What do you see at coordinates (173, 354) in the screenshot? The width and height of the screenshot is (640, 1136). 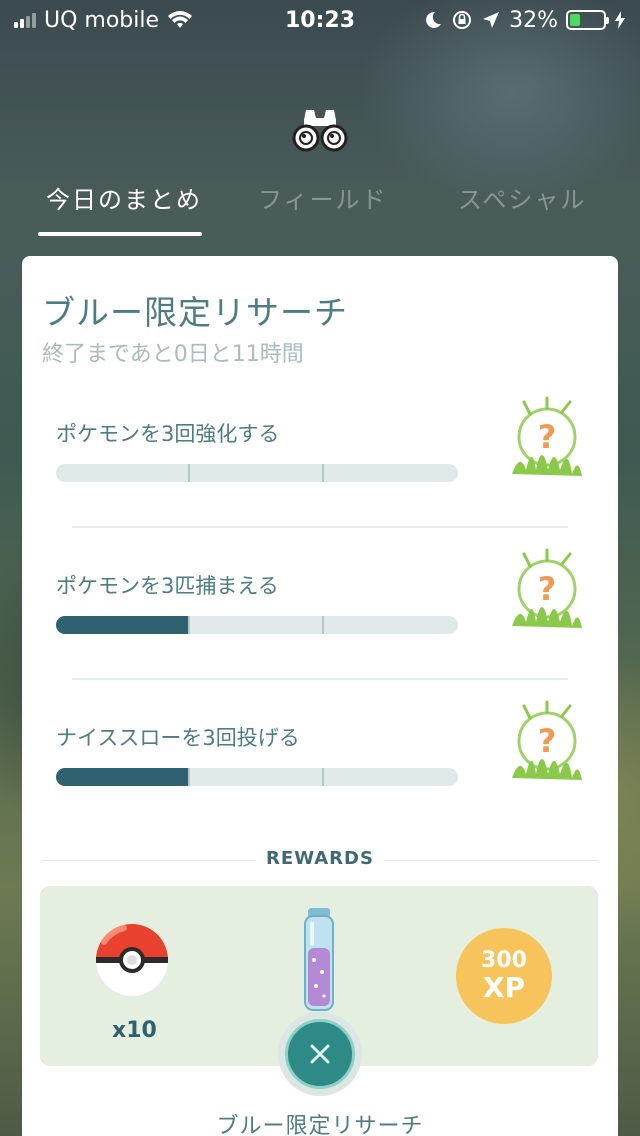 I see `time-remaining: 終了まであと0日と11時間` at bounding box center [173, 354].